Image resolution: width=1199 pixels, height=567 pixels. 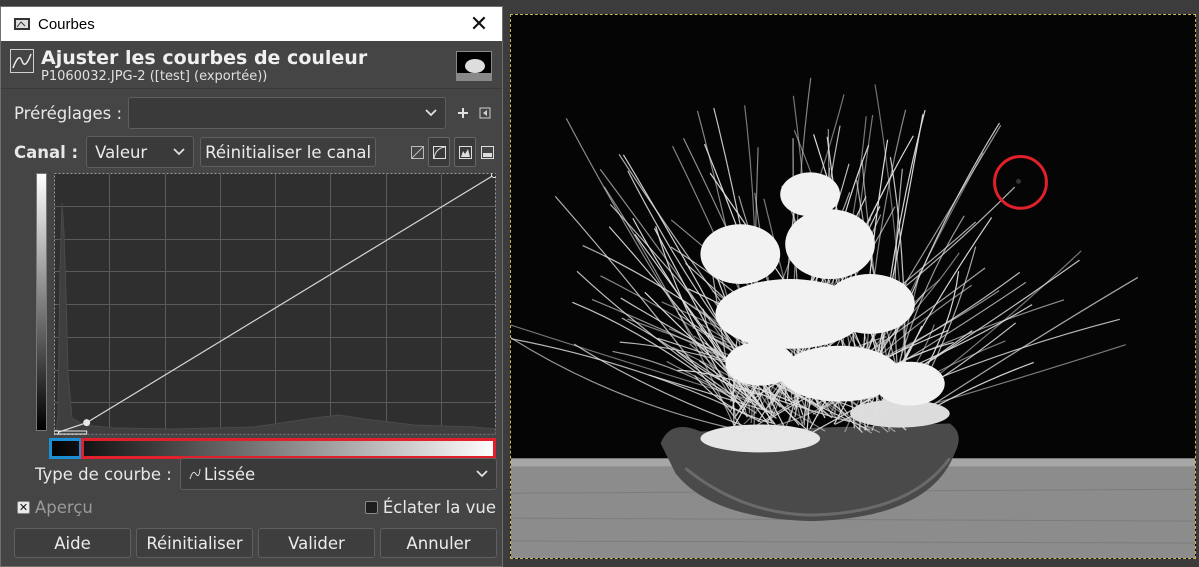 What do you see at coordinates (371, 507) in the screenshot?
I see `split-view-checkbox` at bounding box center [371, 507].